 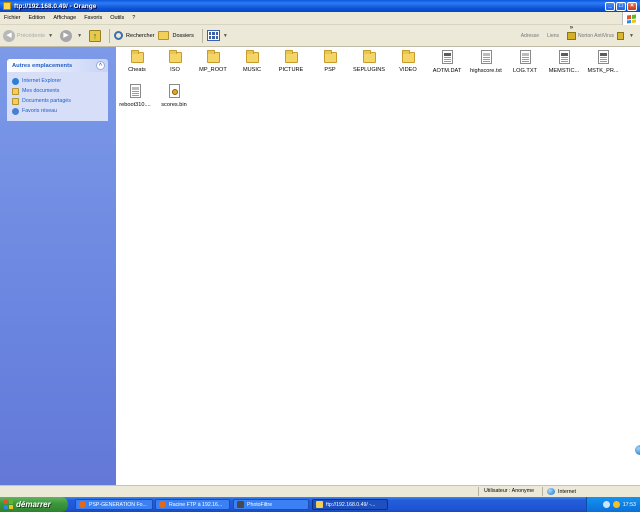 What do you see at coordinates (137, 70) in the screenshot?
I see `item-label: Cheats` at bounding box center [137, 70].